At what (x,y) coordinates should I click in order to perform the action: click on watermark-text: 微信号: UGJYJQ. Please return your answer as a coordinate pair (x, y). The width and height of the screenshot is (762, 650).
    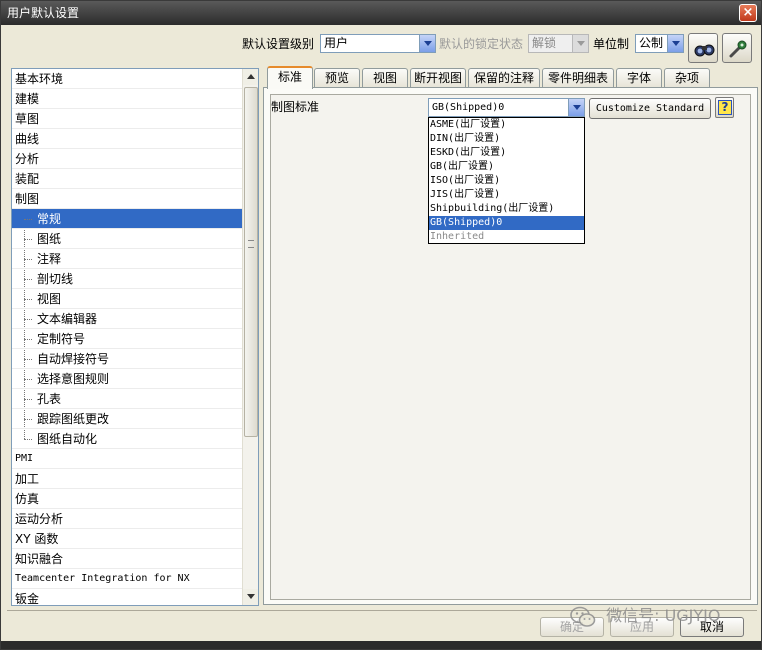
    Looking at the image, I should click on (663, 615).